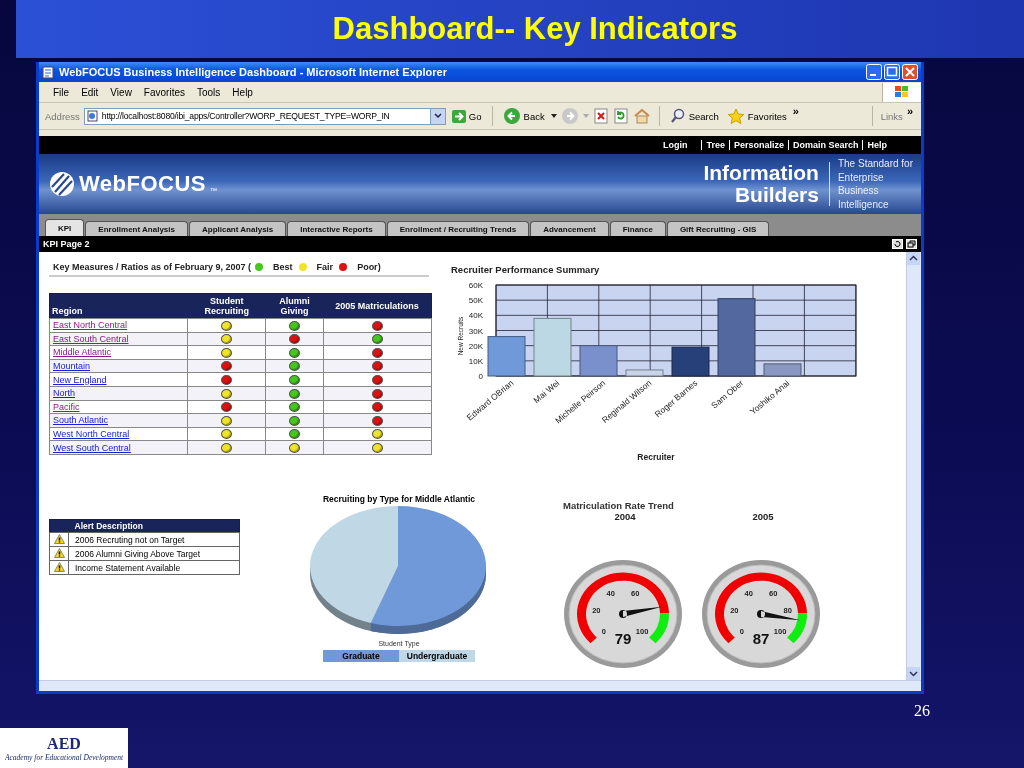  I want to click on favorites-button: Favorites, so click(756, 116).